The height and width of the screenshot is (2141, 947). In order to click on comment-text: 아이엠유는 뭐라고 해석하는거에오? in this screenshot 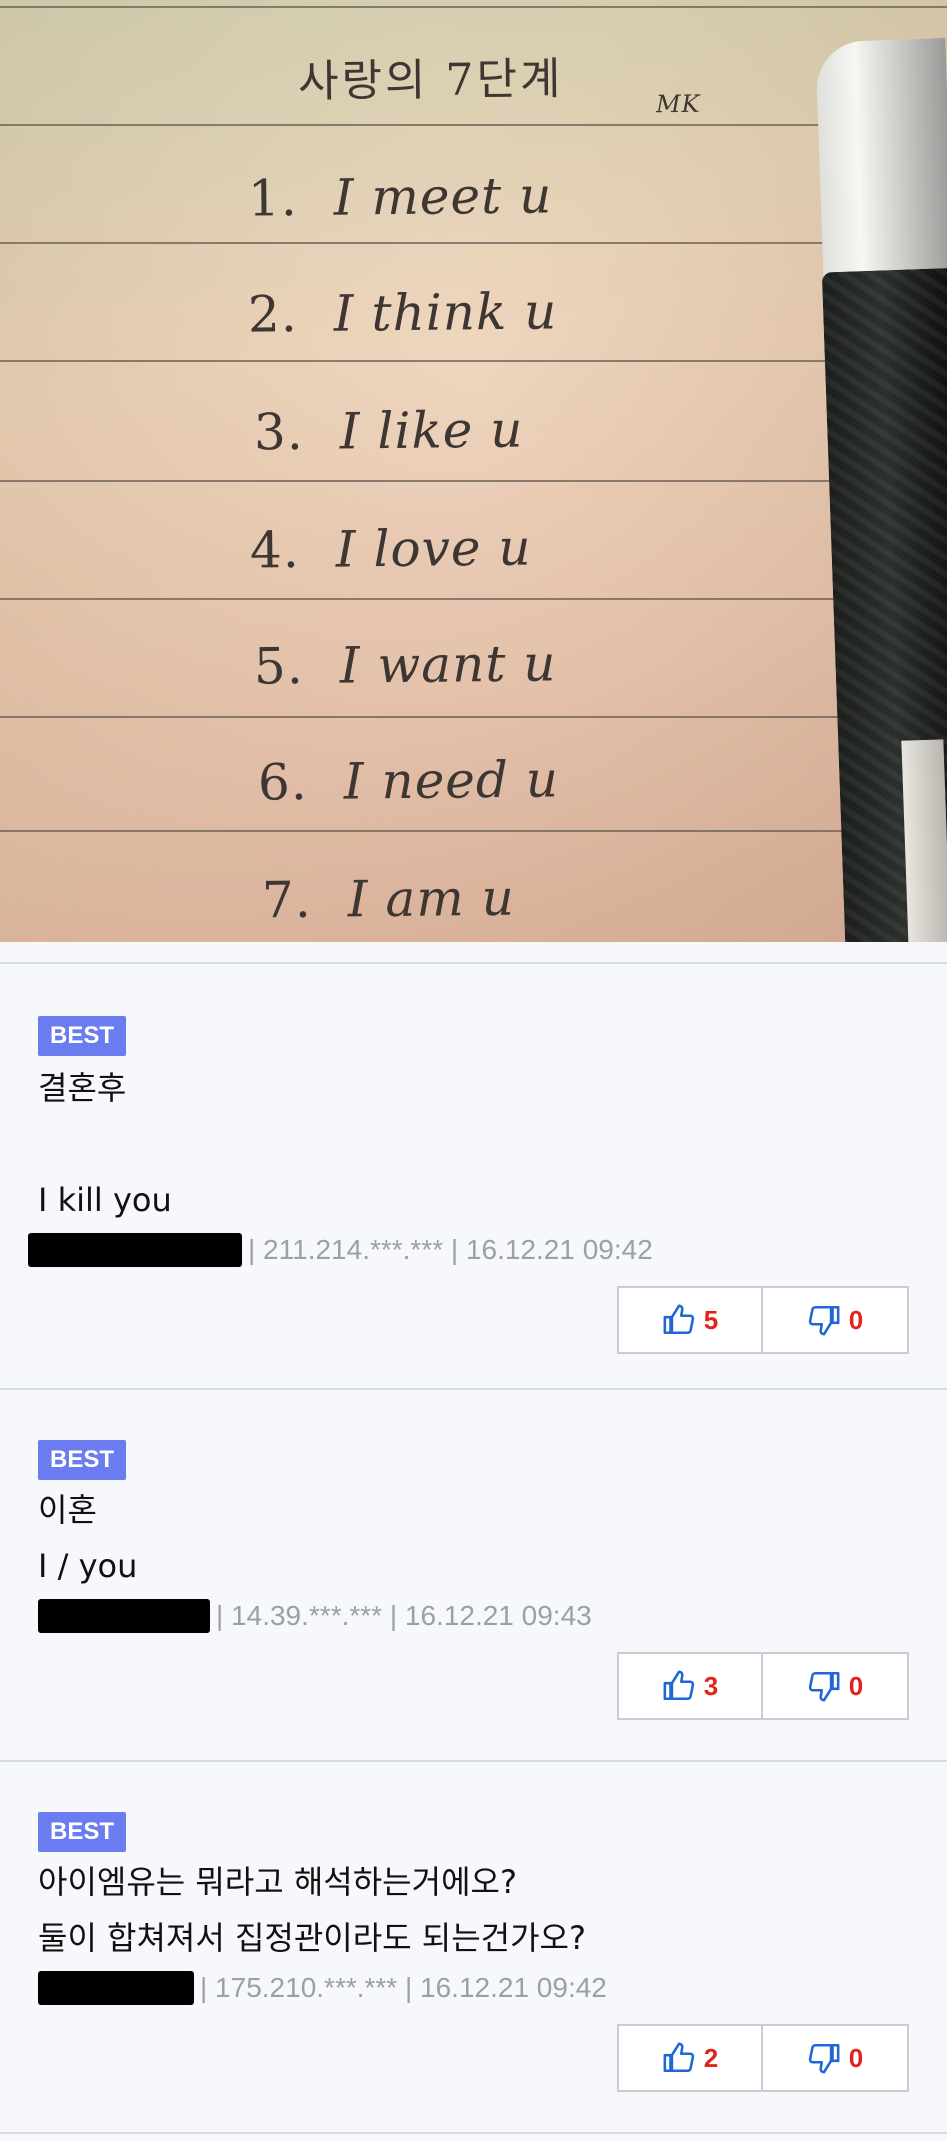, I will do `click(277, 1882)`.